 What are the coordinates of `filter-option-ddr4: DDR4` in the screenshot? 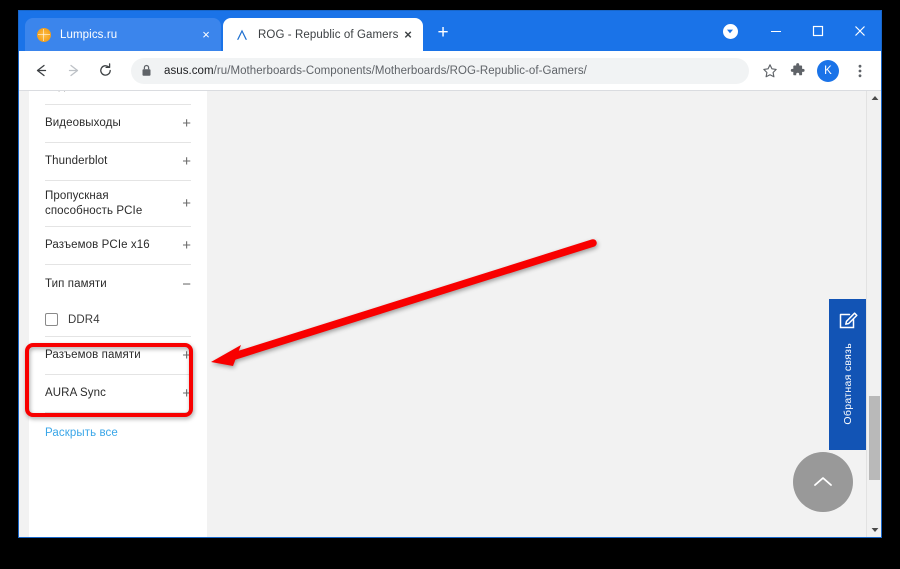 It's located at (118, 320).